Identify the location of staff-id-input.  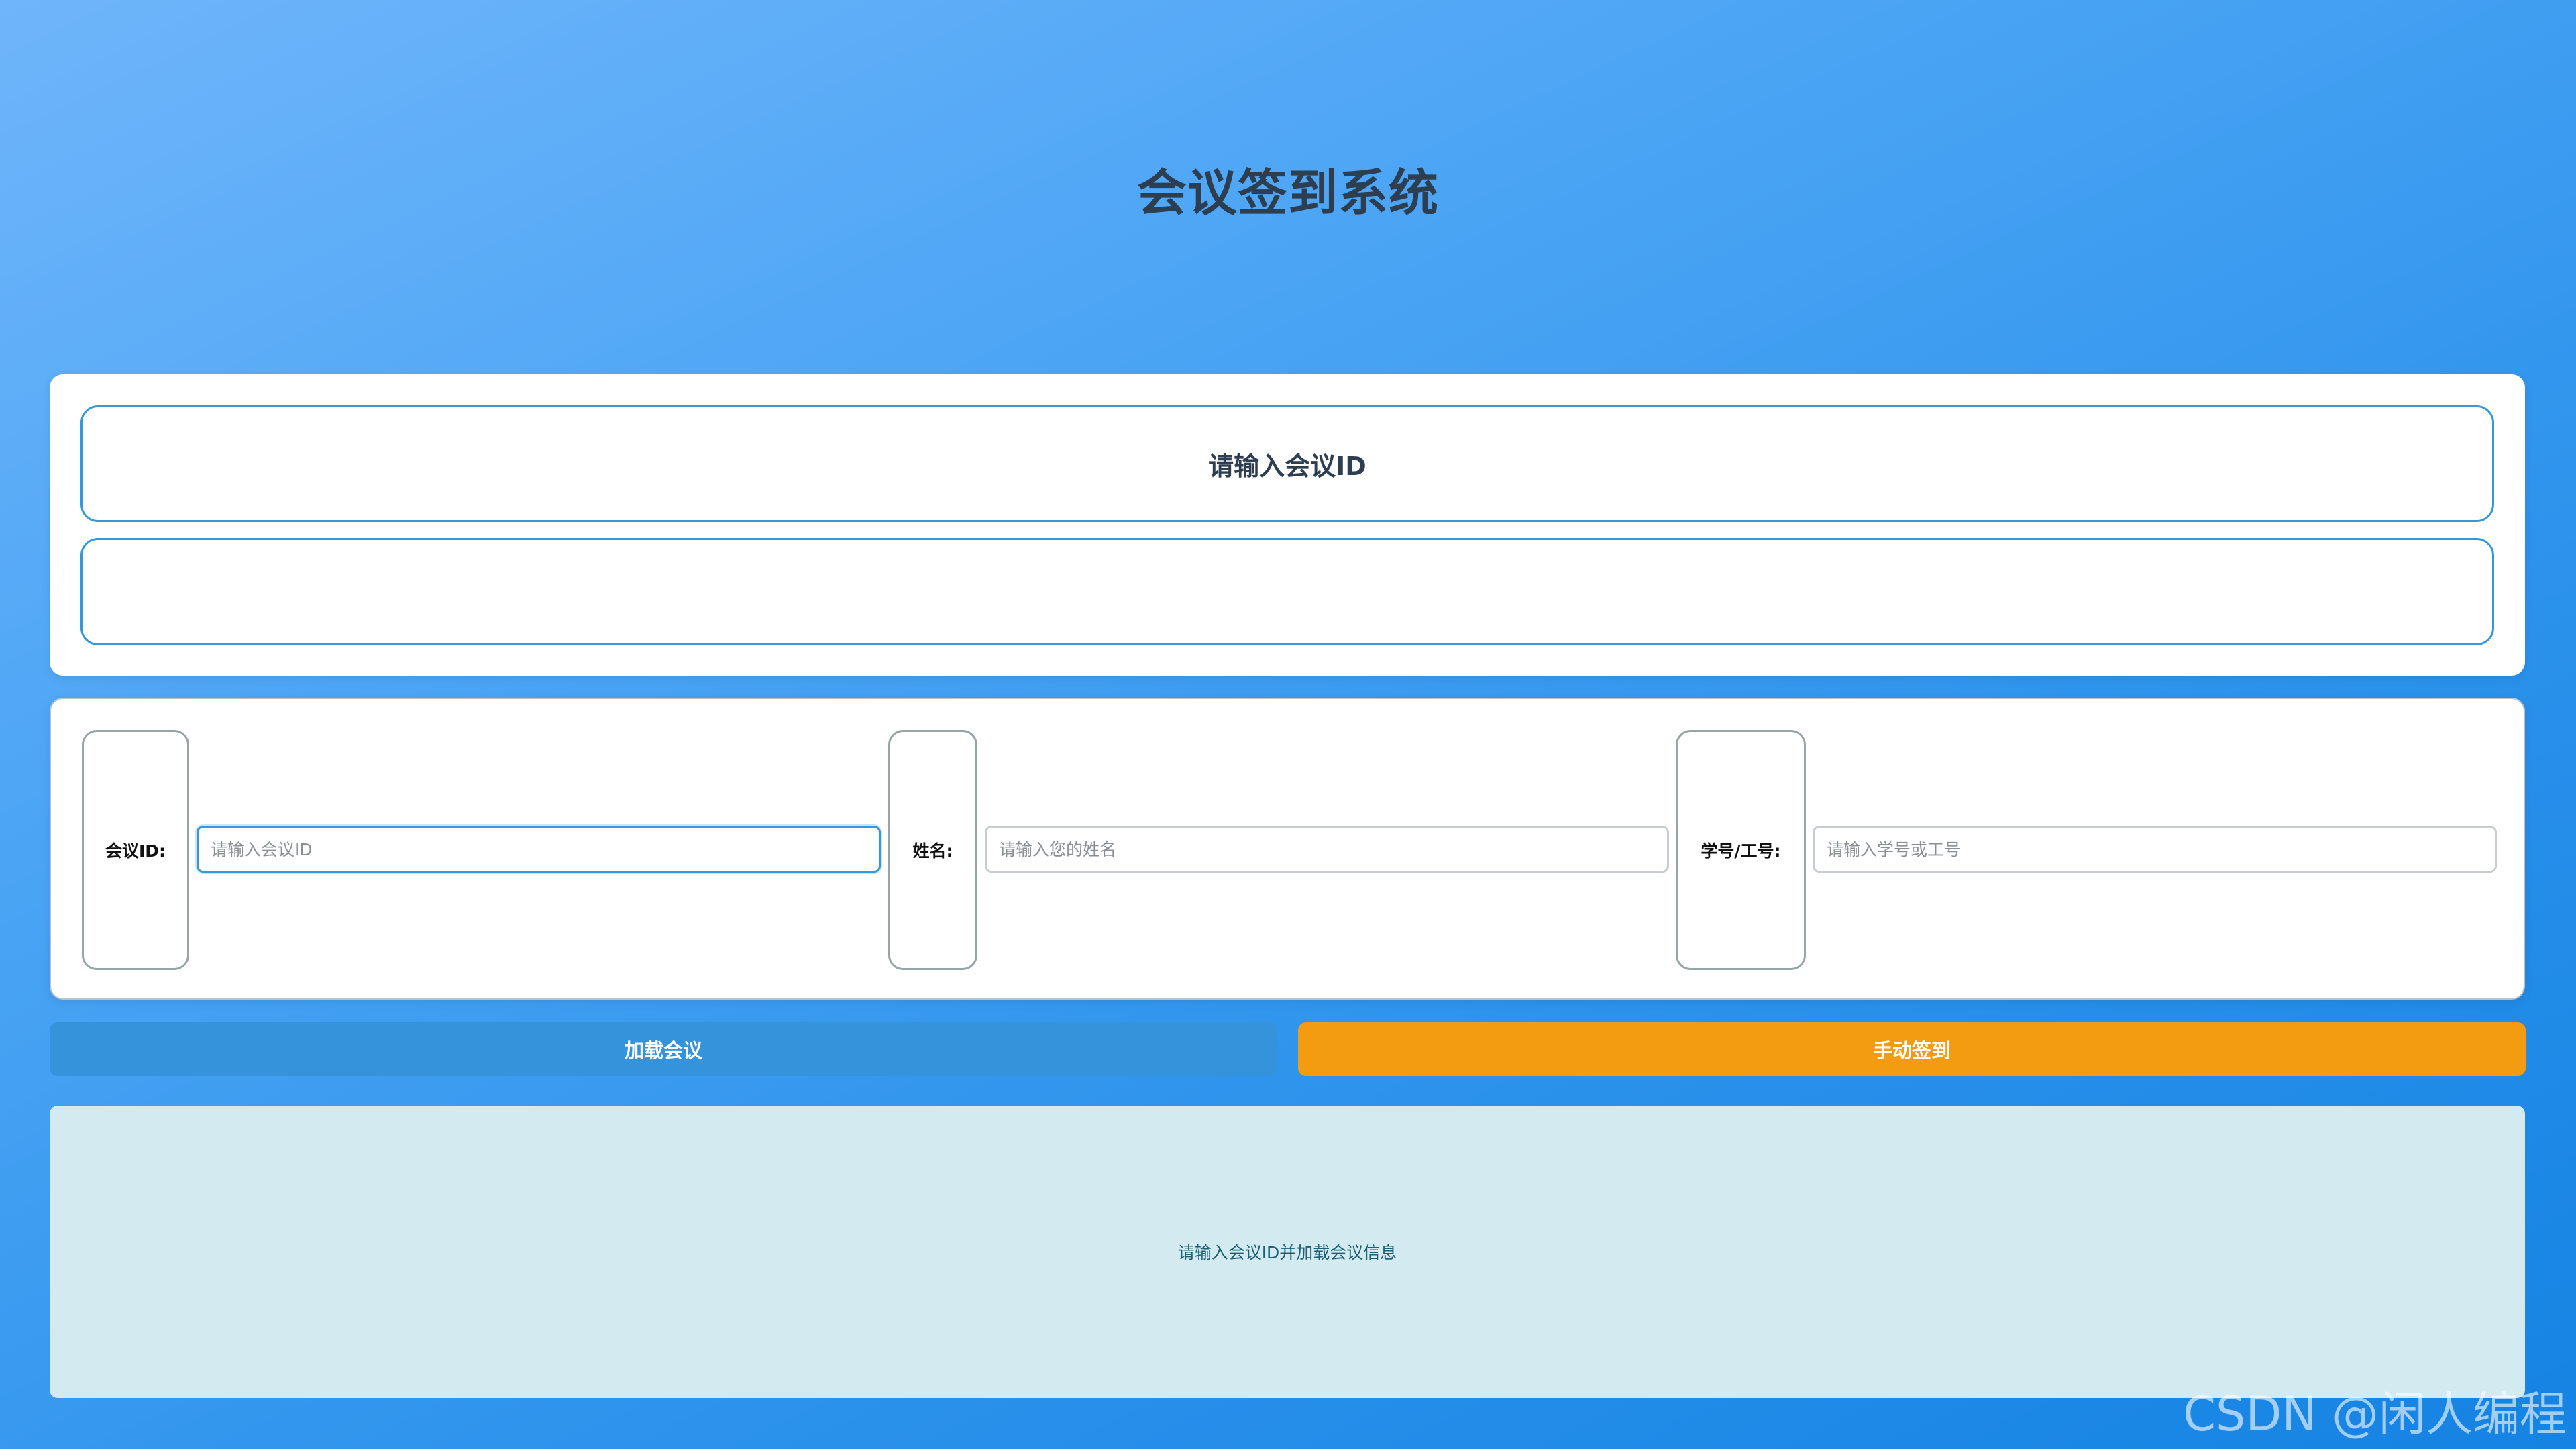
(2155, 849).